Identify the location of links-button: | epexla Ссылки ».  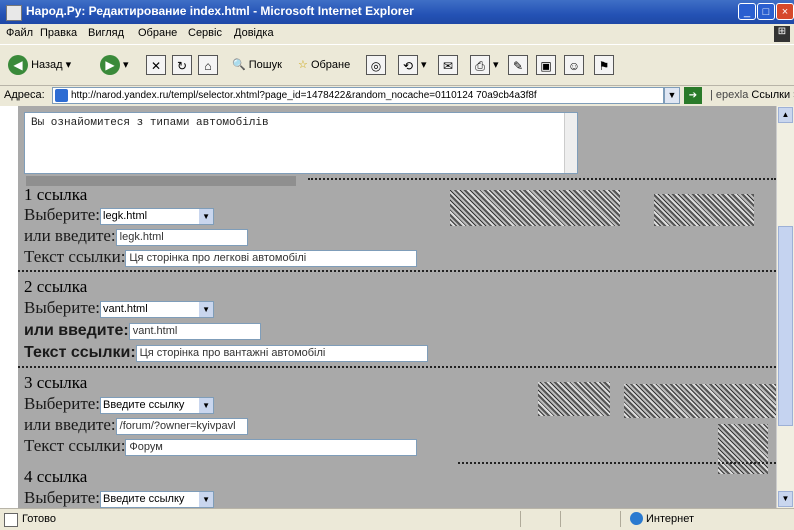
(752, 95).